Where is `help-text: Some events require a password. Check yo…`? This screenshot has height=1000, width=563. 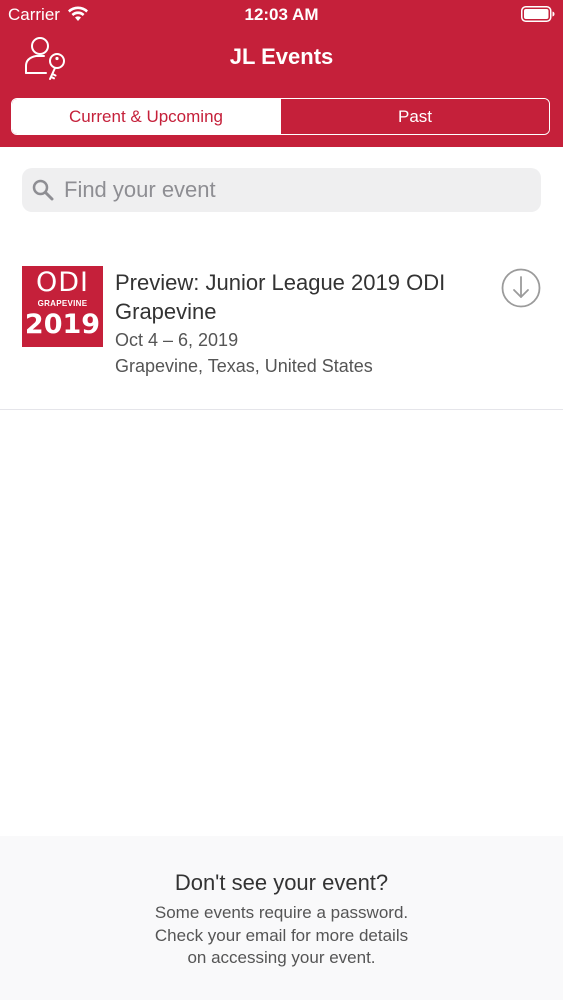 help-text: Some events require a password. Check yo… is located at coordinates (281, 936).